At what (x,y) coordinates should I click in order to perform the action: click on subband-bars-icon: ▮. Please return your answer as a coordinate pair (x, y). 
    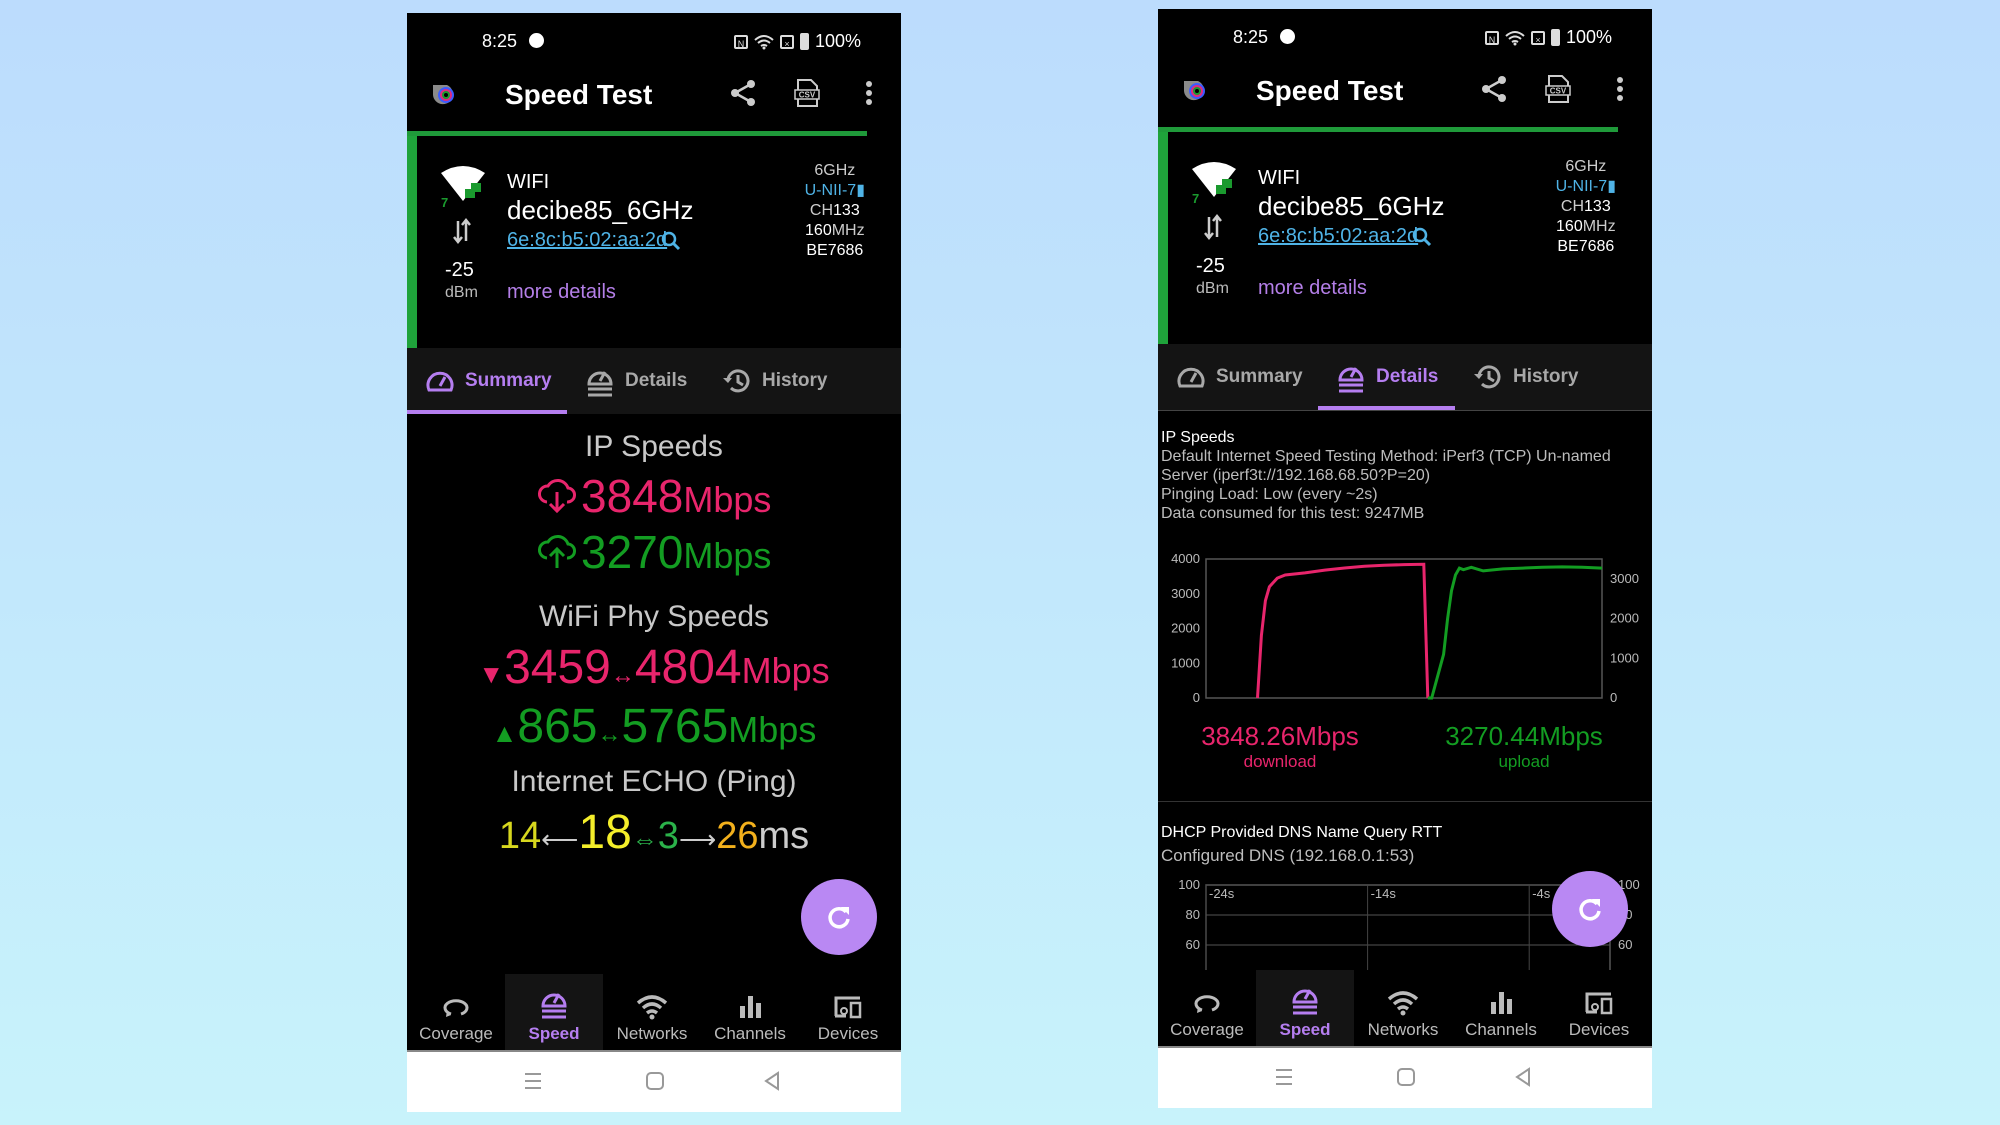
    Looking at the image, I should click on (860, 190).